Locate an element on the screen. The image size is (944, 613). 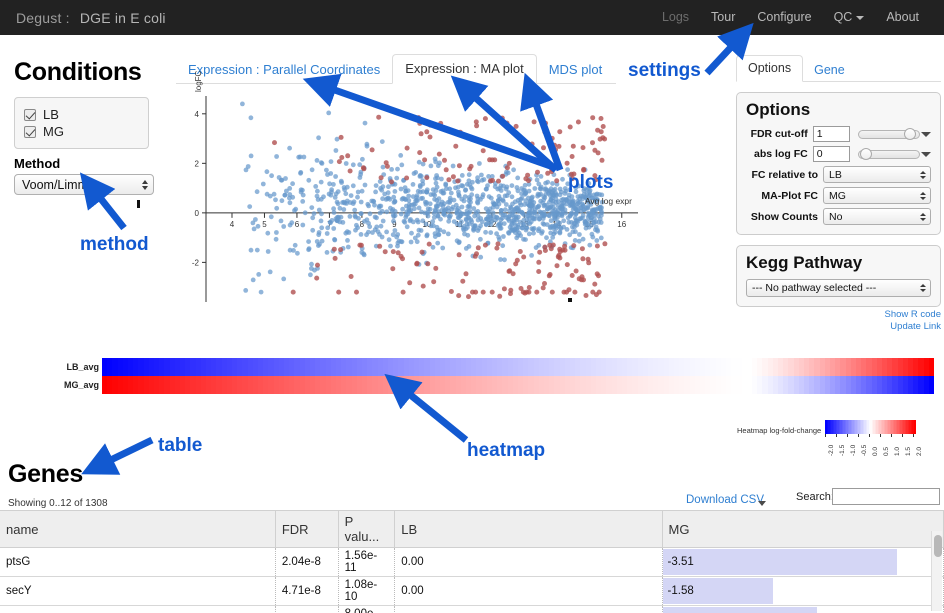
cell-mg-value: -1.58 is located at coordinates (680, 591).